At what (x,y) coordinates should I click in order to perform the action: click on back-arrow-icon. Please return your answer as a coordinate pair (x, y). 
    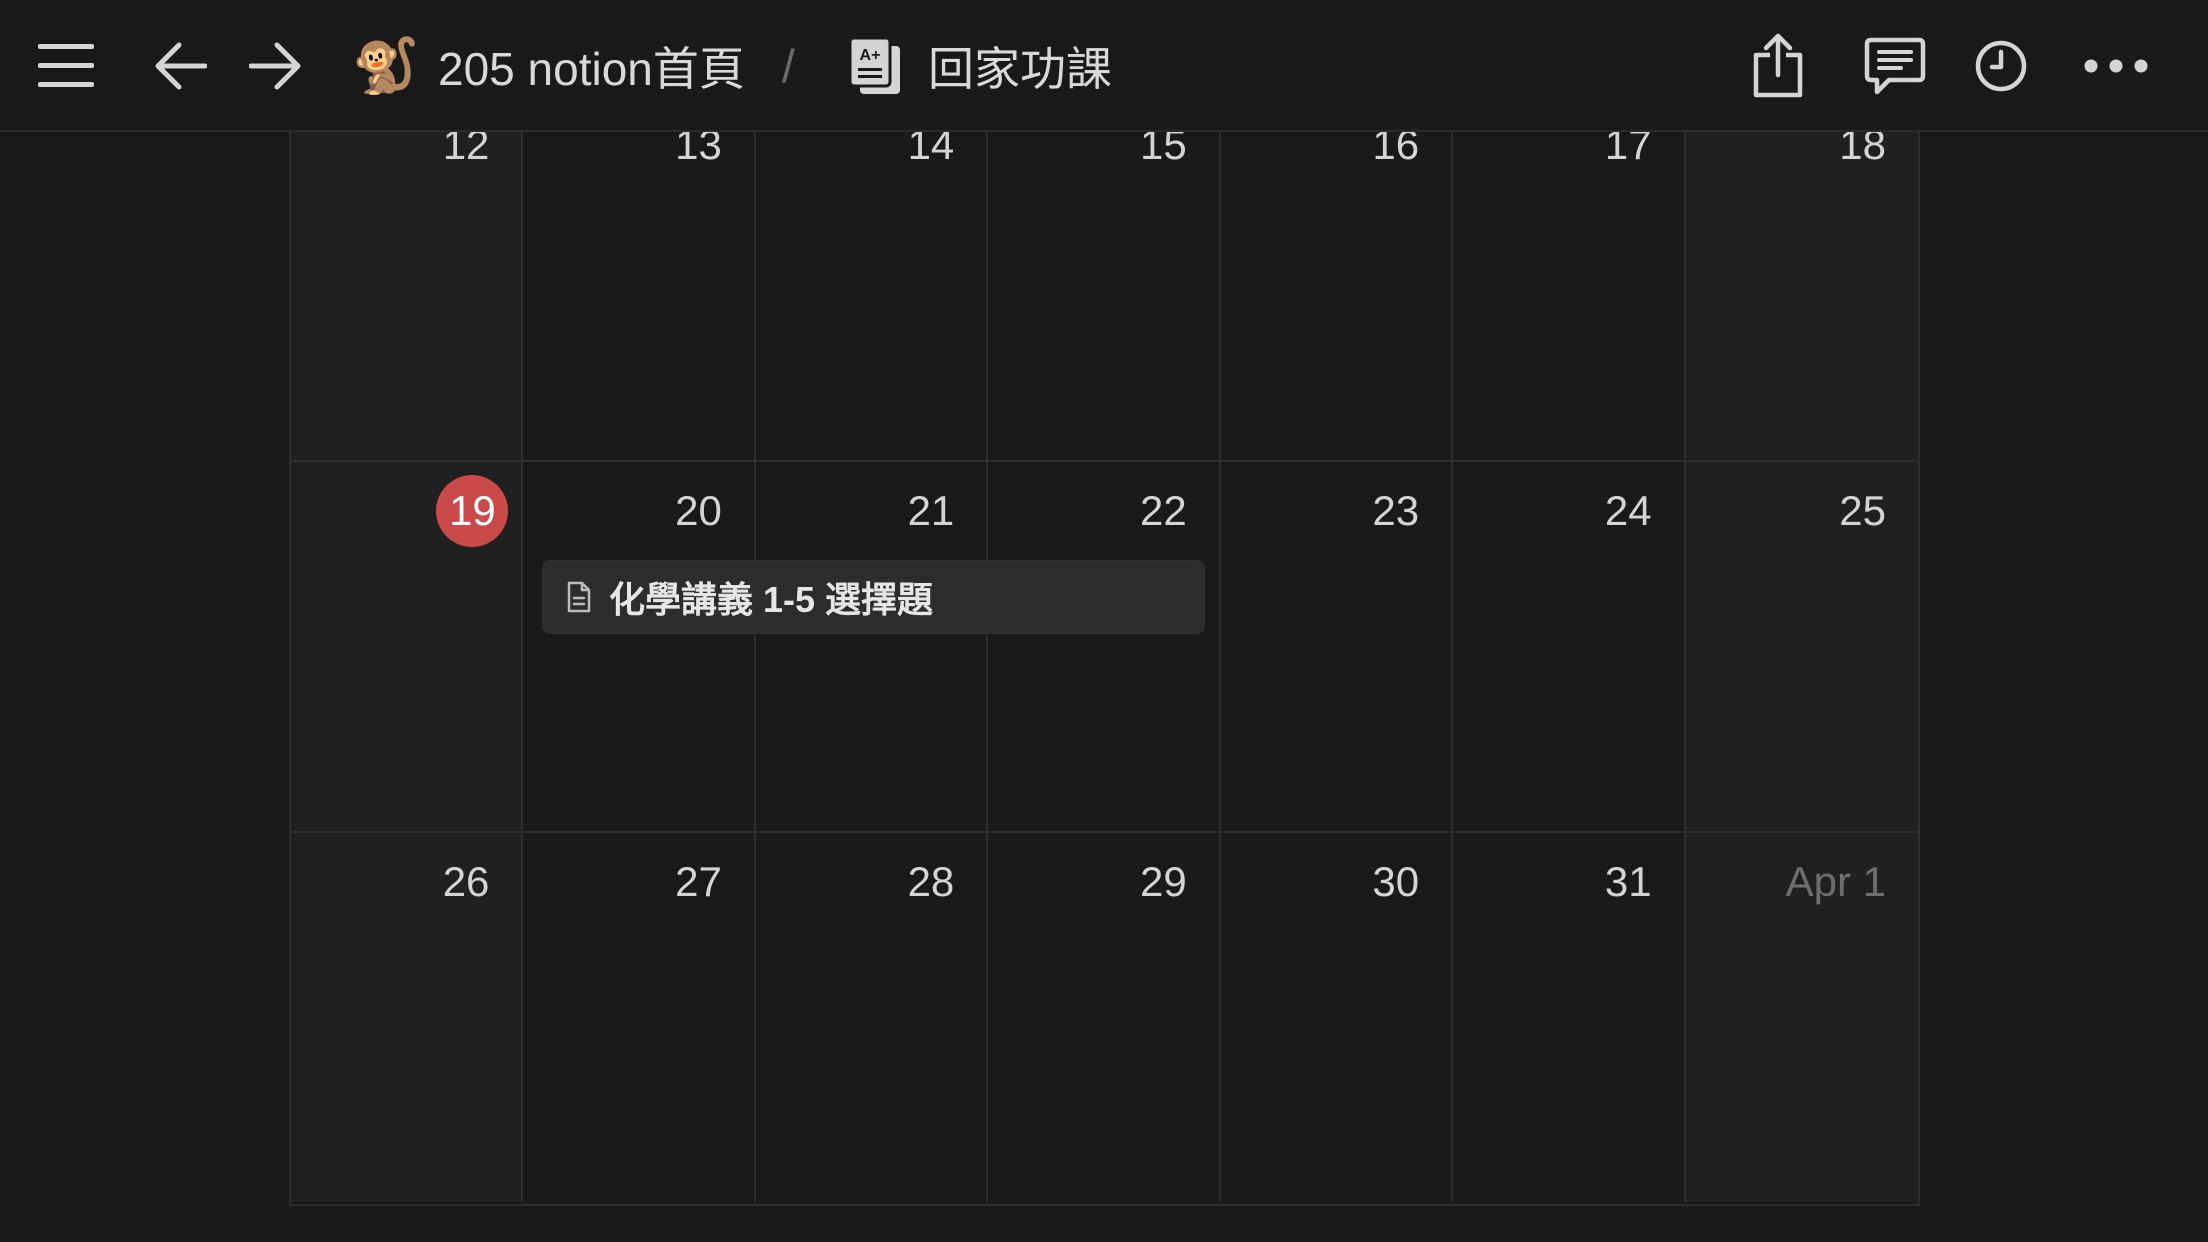
    Looking at the image, I should click on (180, 66).